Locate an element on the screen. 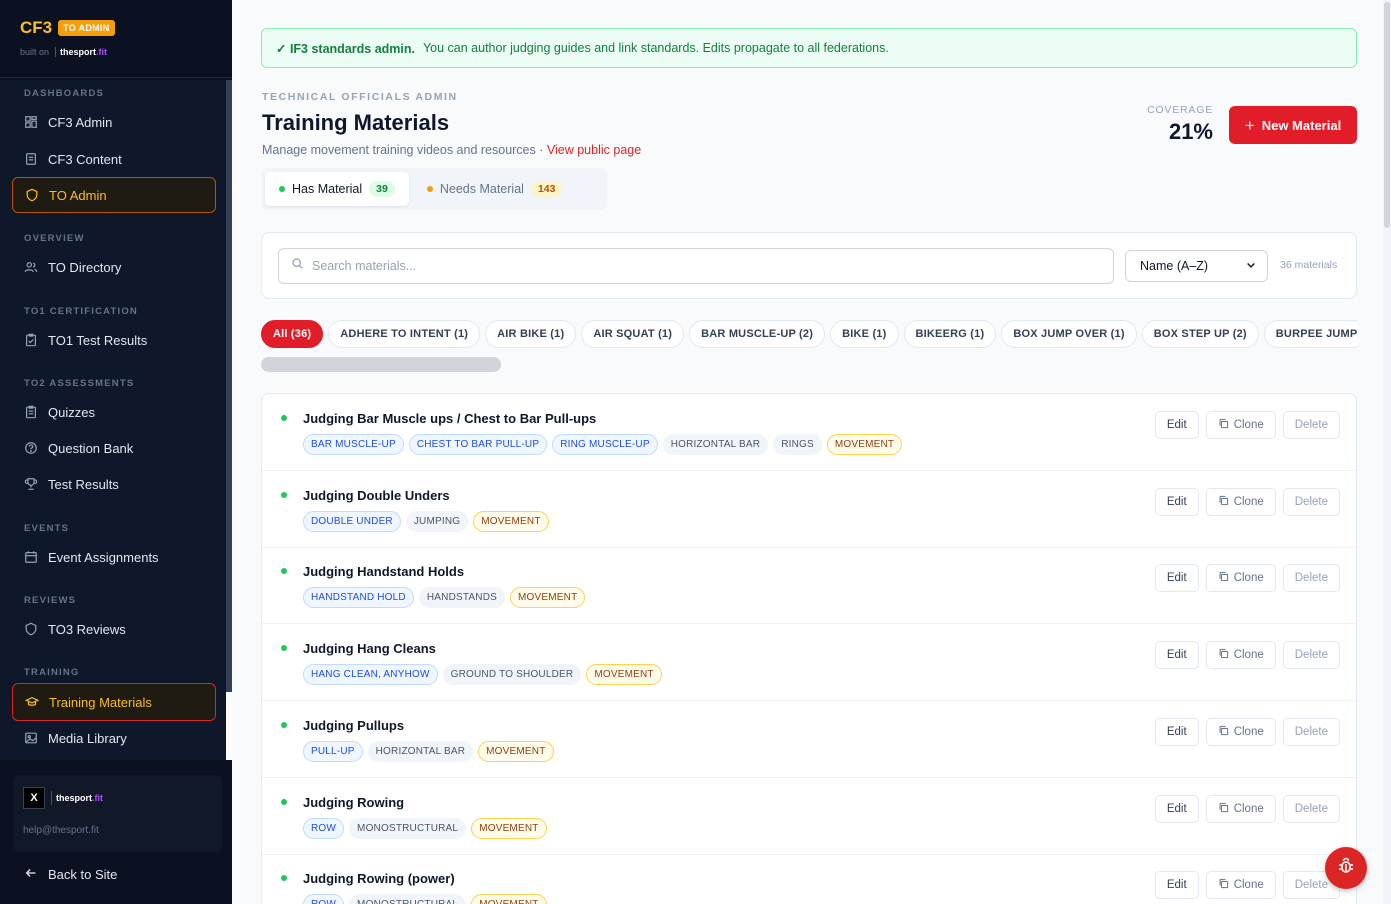 The width and height of the screenshot is (1391, 904). image-icon is located at coordinates (31, 738).